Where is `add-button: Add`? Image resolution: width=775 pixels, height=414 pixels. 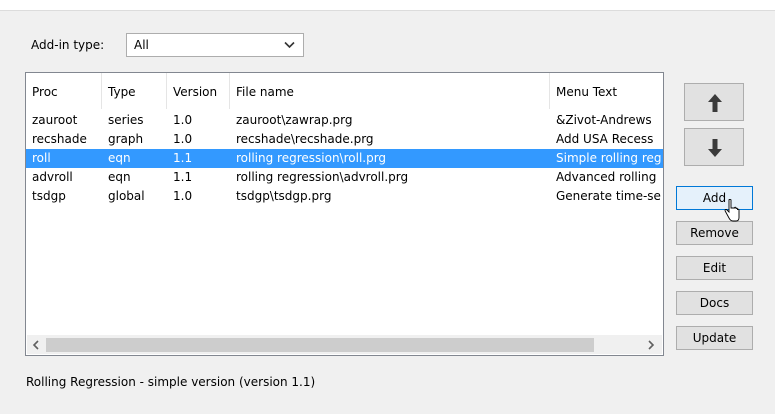
add-button: Add is located at coordinates (714, 198).